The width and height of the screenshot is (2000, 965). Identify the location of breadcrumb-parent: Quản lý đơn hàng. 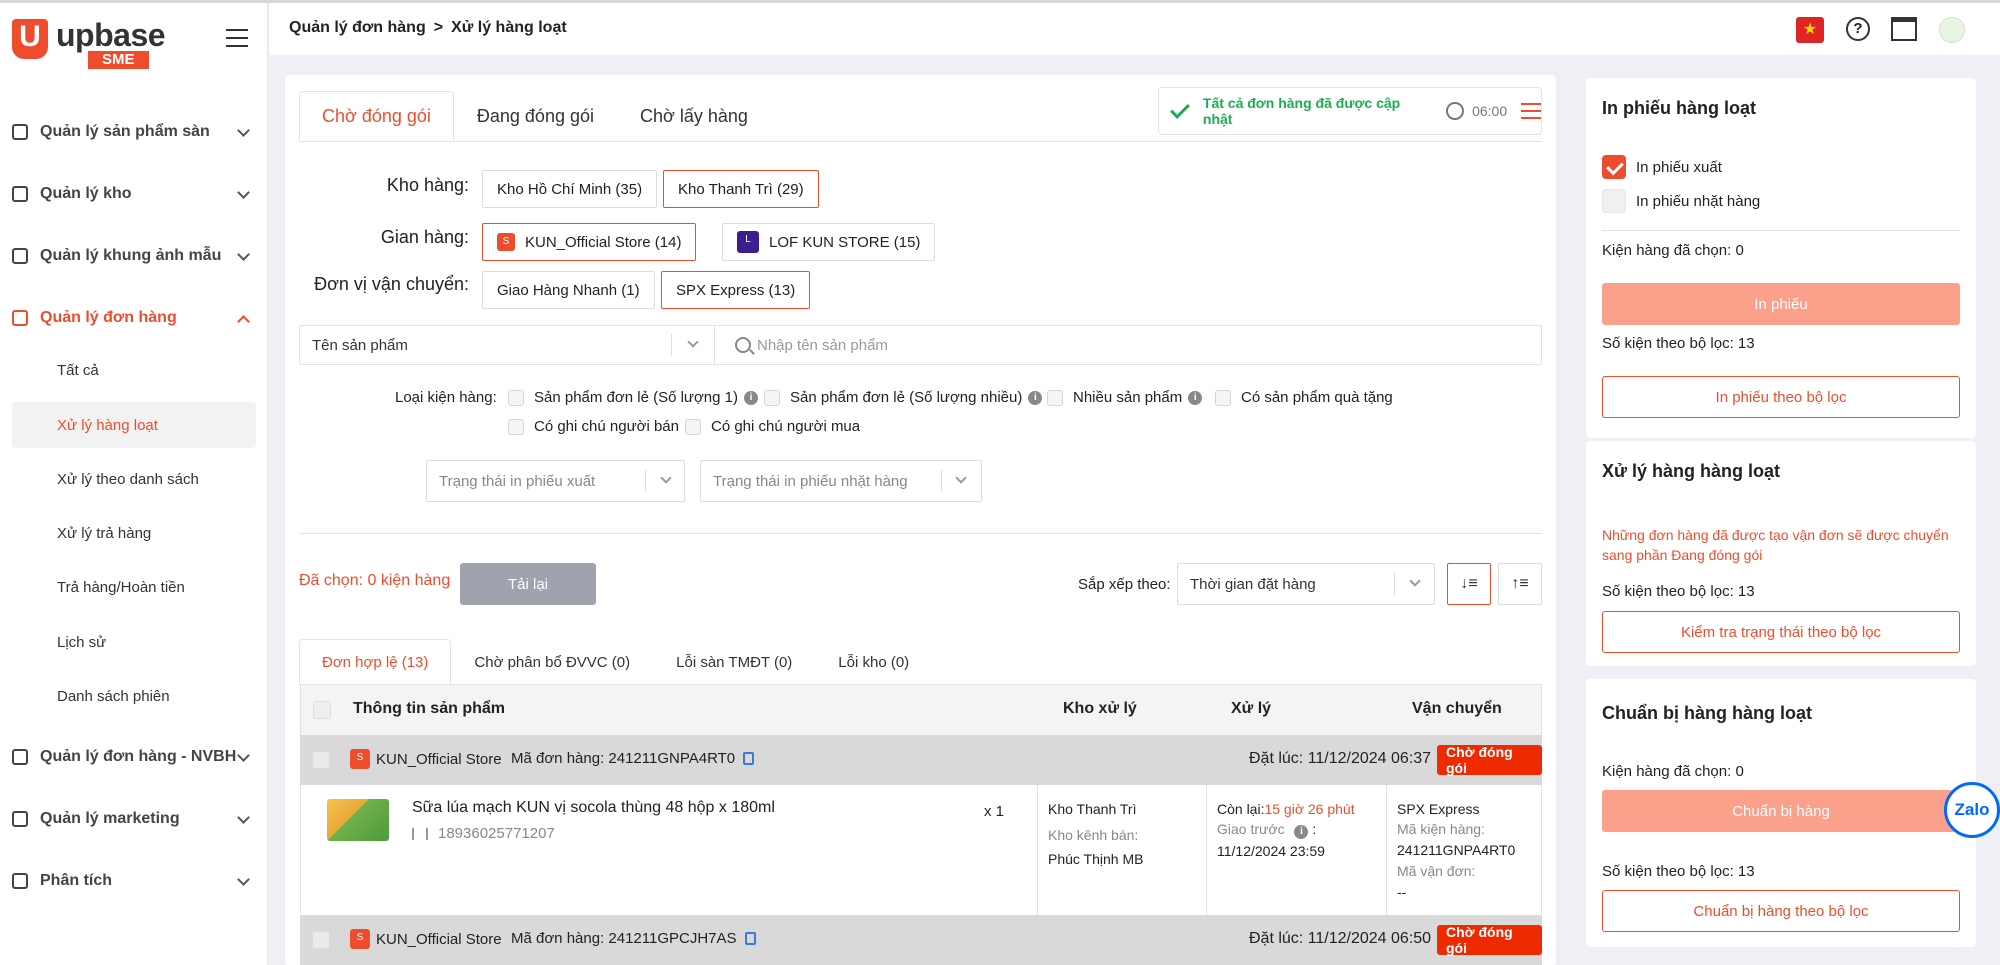
(357, 27).